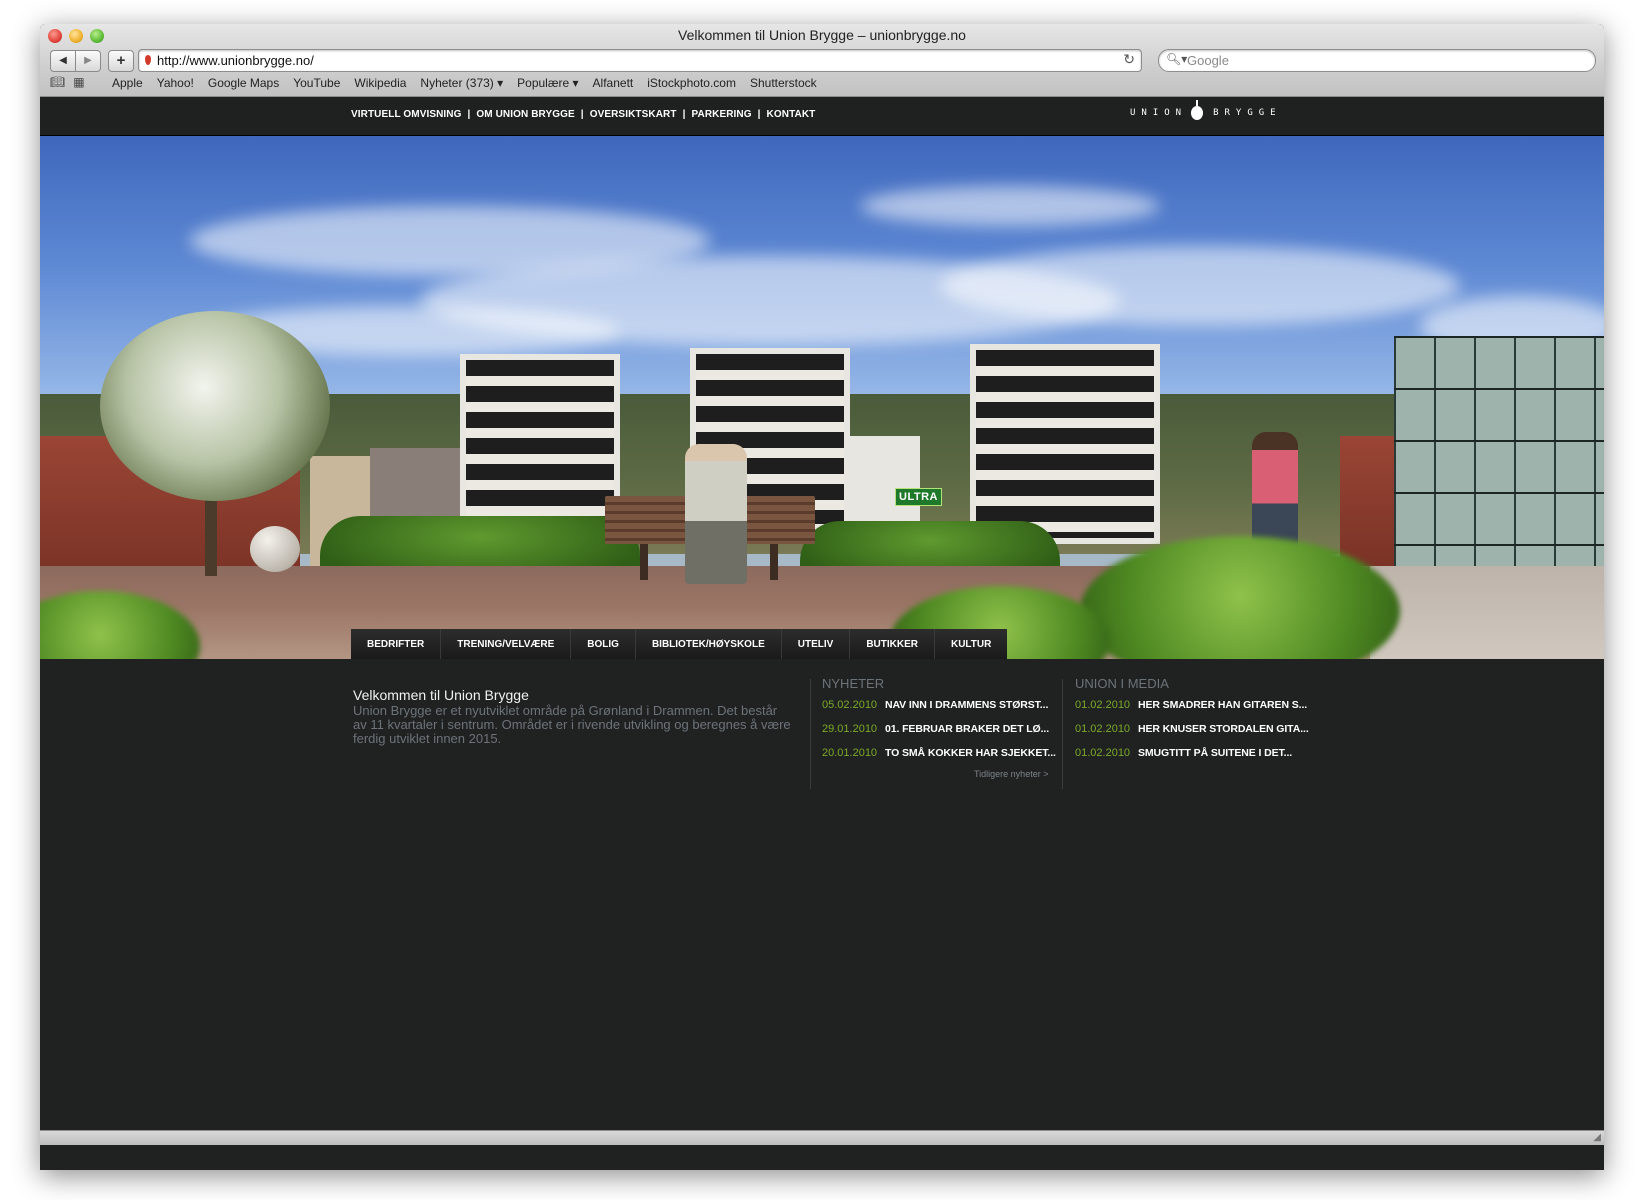 This screenshot has width=1644, height=1200. Describe the element at coordinates (1487, 612) in the screenshot. I see `plaza-ground` at that location.